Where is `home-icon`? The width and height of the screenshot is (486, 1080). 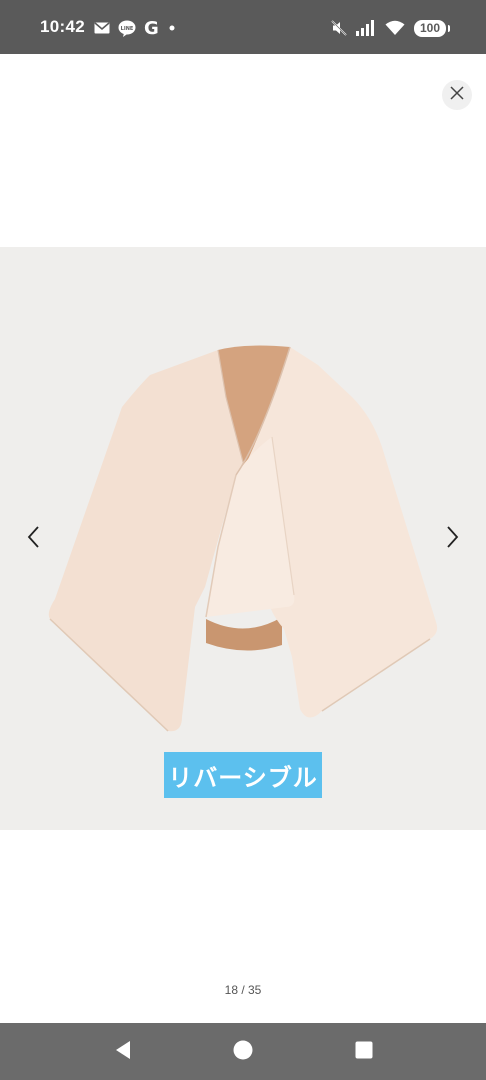
home-icon is located at coordinates (243, 1052).